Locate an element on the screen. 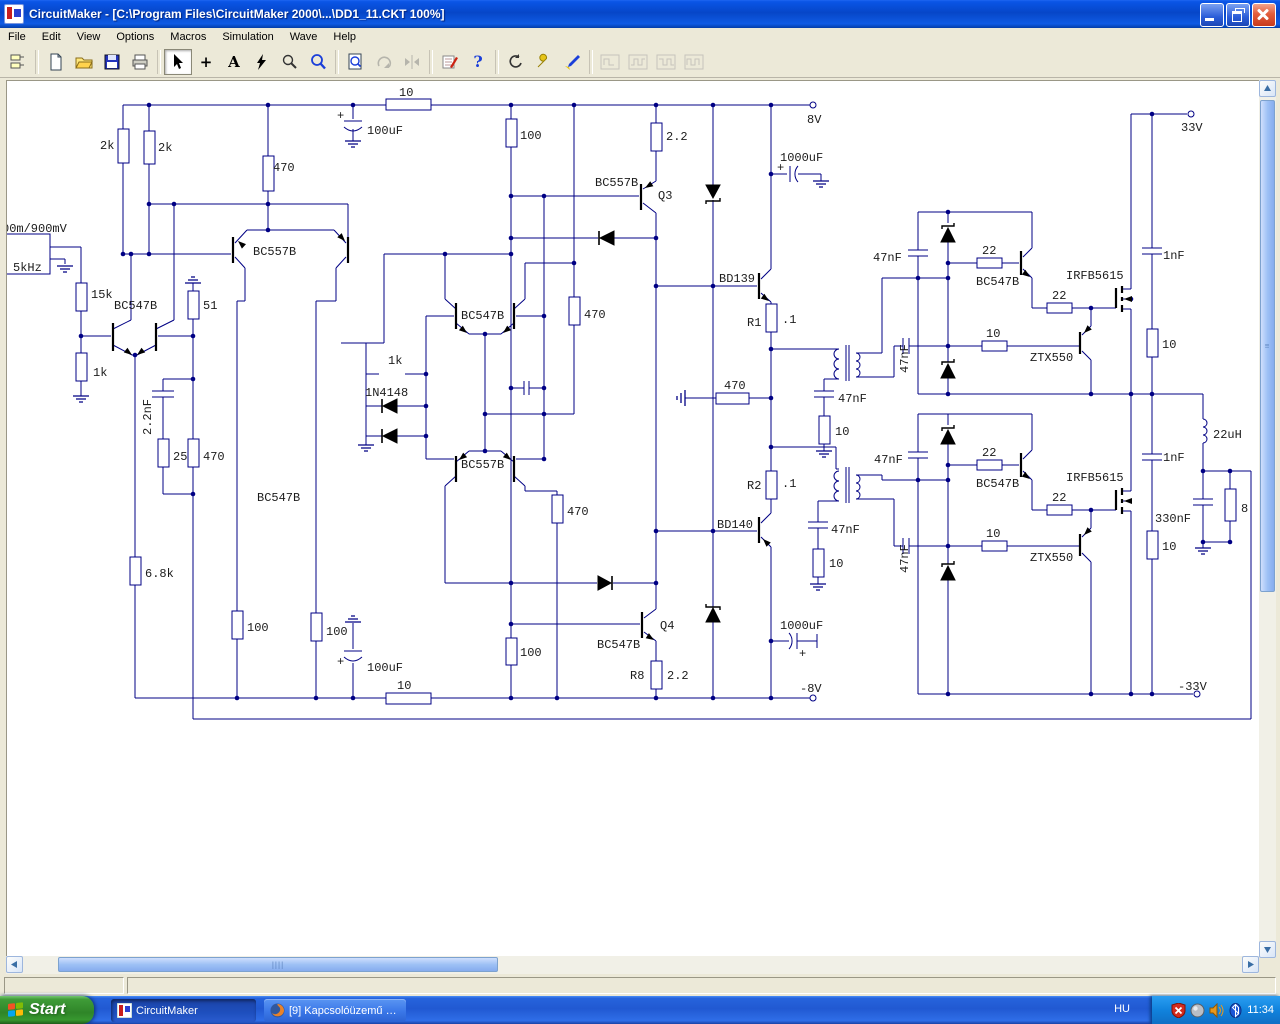 The width and height of the screenshot is (1280, 1024). start-button: Start is located at coordinates (47, 1010).